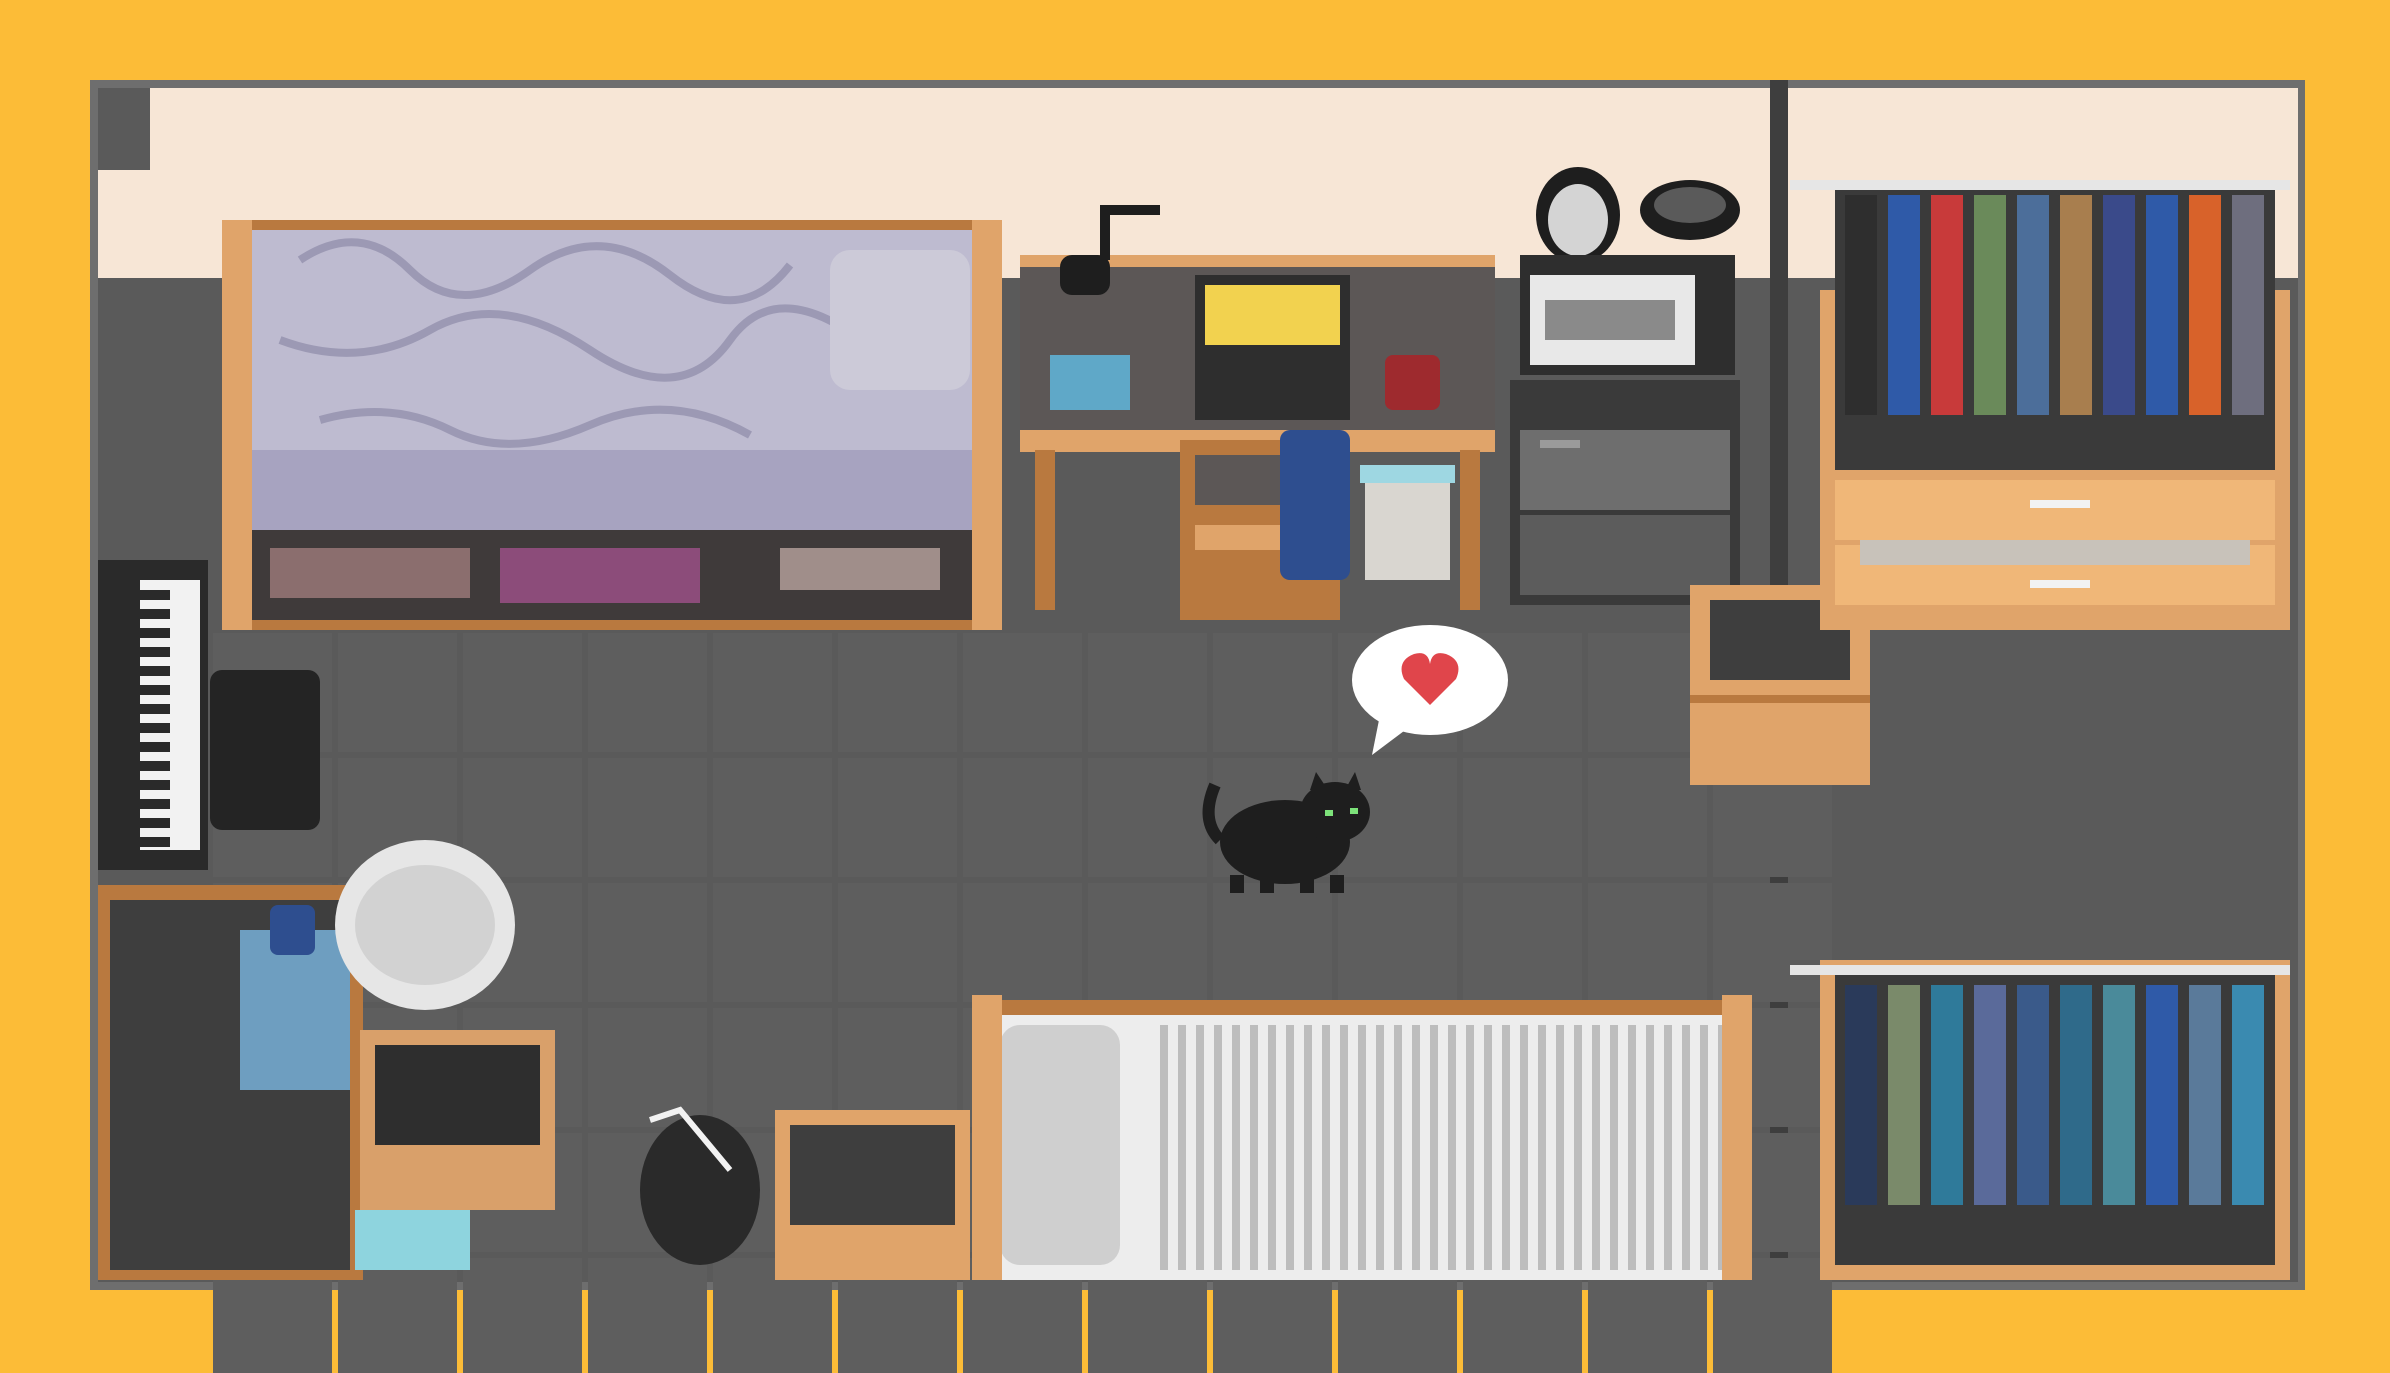  What do you see at coordinates (1578, 215) in the screenshot?
I see `kettle-icon` at bounding box center [1578, 215].